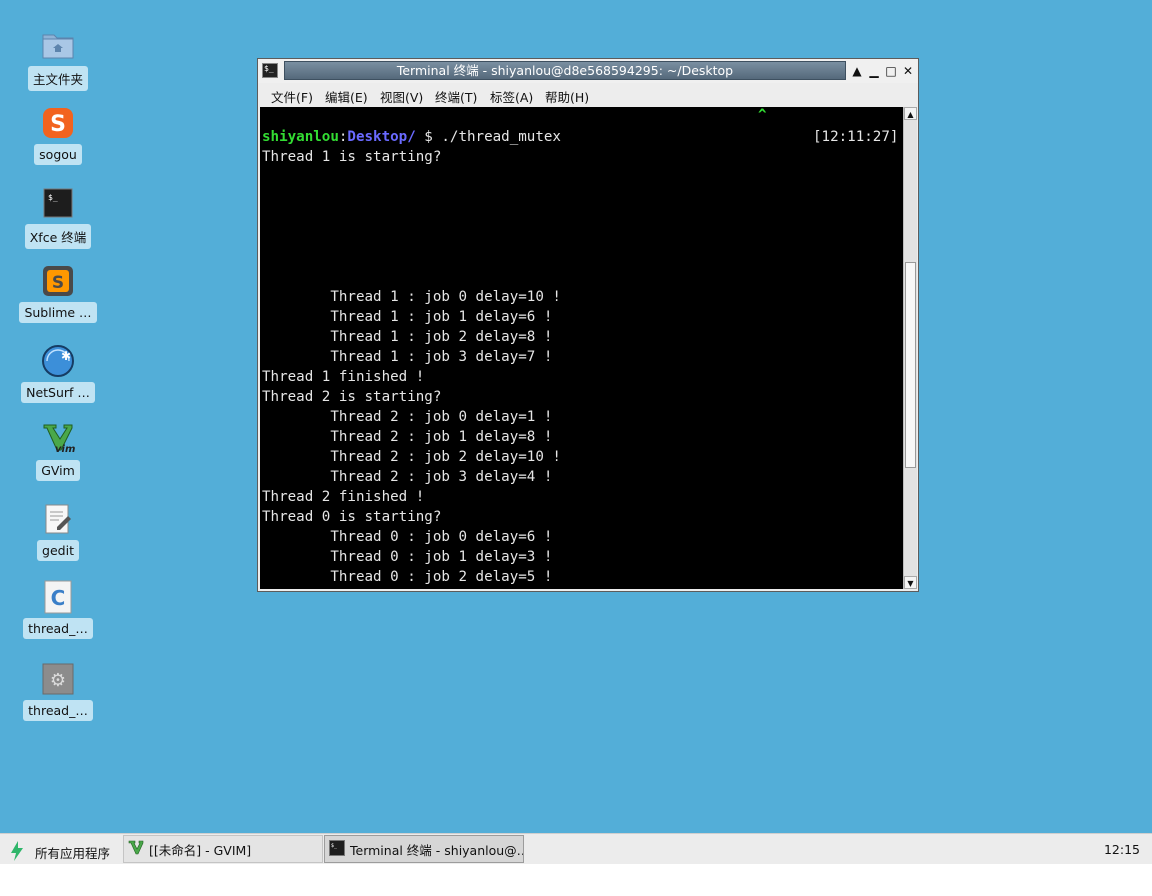 The image size is (1152, 896). What do you see at coordinates (58, 154) in the screenshot?
I see `desktop-icon-label: sogou` at bounding box center [58, 154].